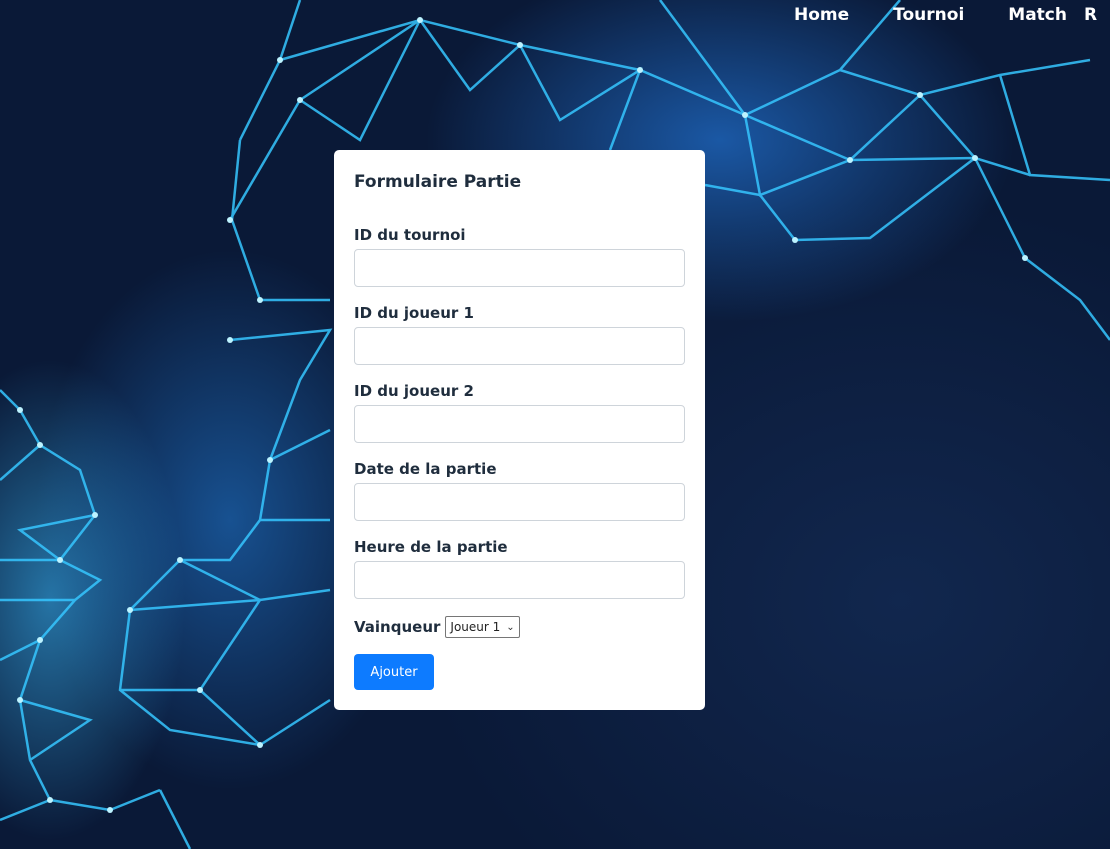  What do you see at coordinates (425, 469) in the screenshot?
I see `match-date-label: Date de la partie` at bounding box center [425, 469].